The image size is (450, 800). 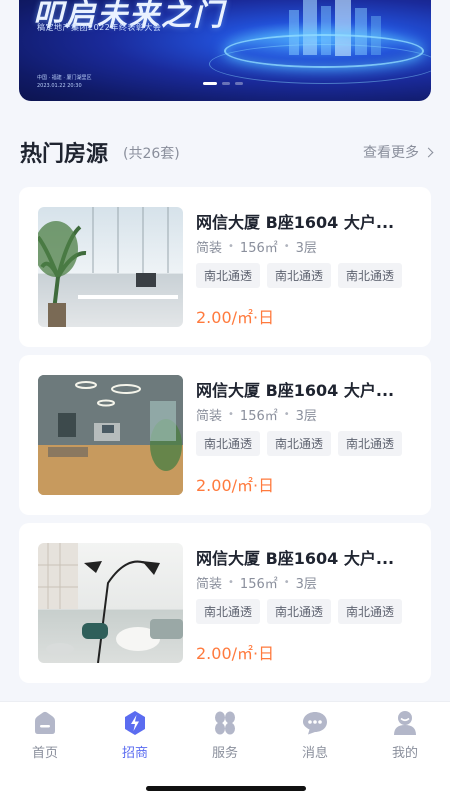 What do you see at coordinates (151, 154) in the screenshot?
I see `listing-count: (共26套)` at bounding box center [151, 154].